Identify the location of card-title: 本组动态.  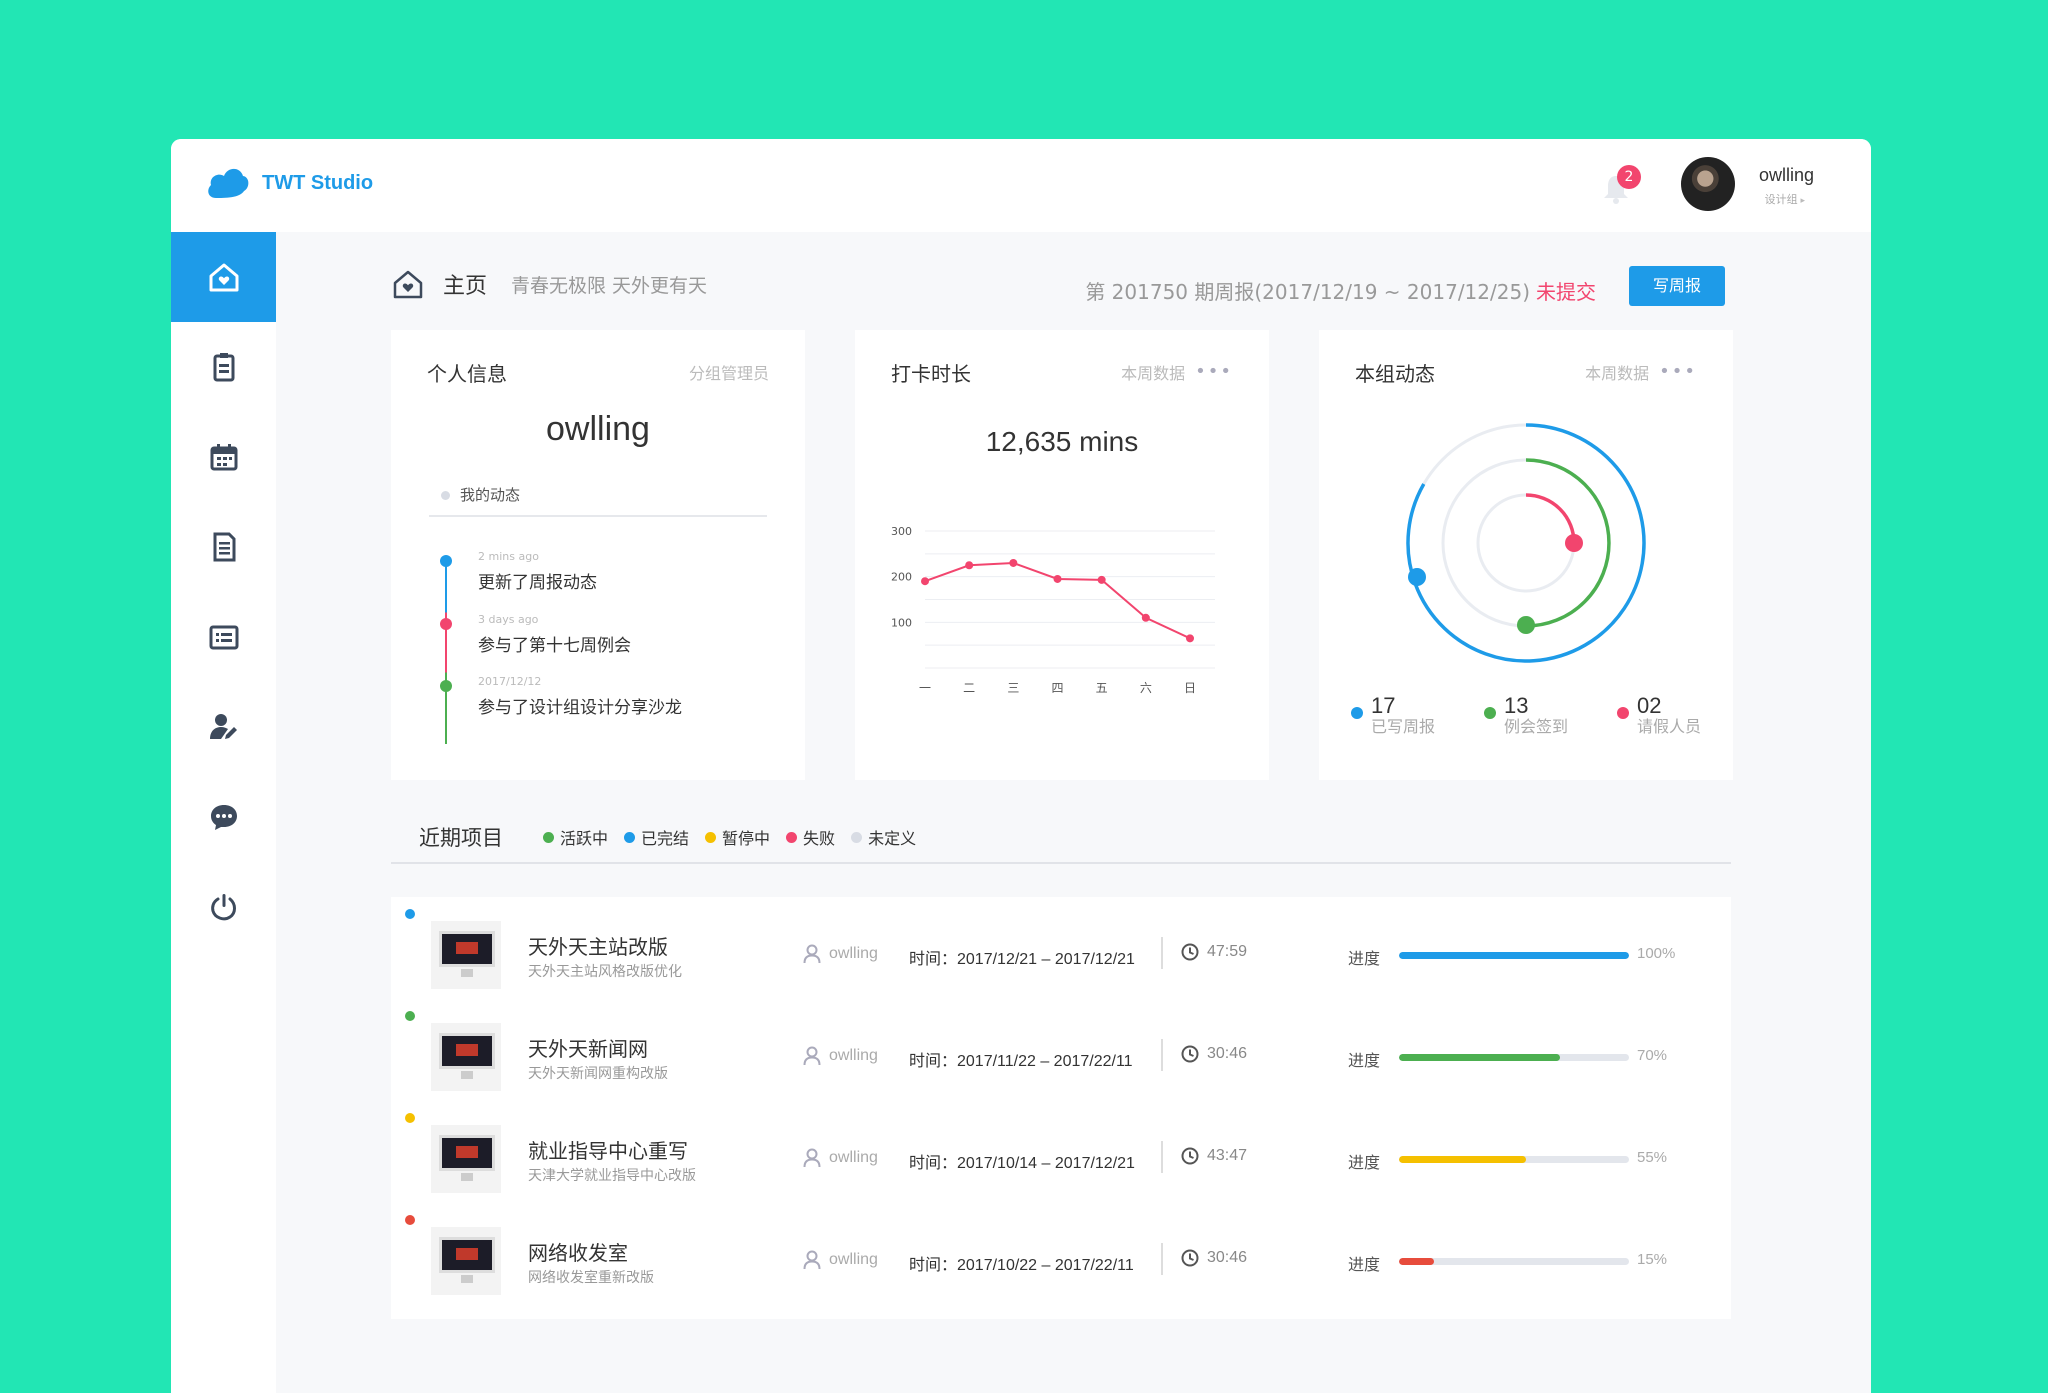
(1395, 374).